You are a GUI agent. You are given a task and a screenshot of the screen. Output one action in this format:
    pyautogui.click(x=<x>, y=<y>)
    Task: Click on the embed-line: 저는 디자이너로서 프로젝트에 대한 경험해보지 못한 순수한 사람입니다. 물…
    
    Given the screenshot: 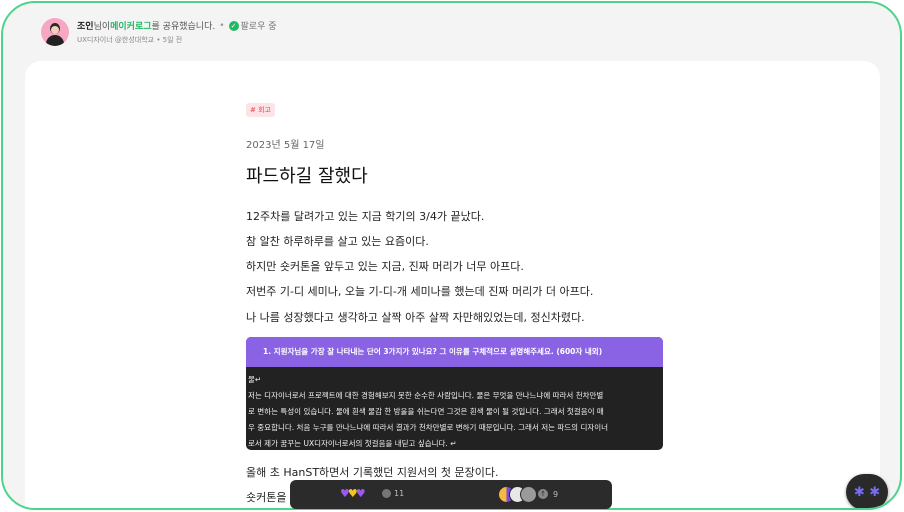 What is the action you would take?
    pyautogui.click(x=426, y=395)
    